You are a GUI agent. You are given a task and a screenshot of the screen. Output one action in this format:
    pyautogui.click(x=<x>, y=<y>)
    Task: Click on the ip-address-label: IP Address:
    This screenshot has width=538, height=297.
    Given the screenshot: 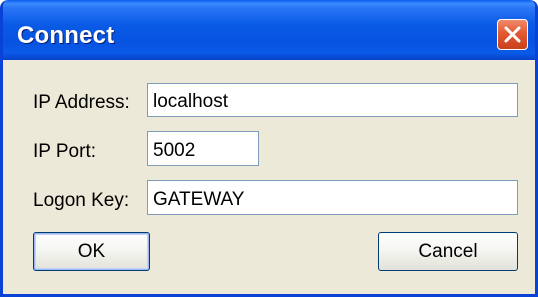 What is the action you would take?
    pyautogui.click(x=81, y=102)
    